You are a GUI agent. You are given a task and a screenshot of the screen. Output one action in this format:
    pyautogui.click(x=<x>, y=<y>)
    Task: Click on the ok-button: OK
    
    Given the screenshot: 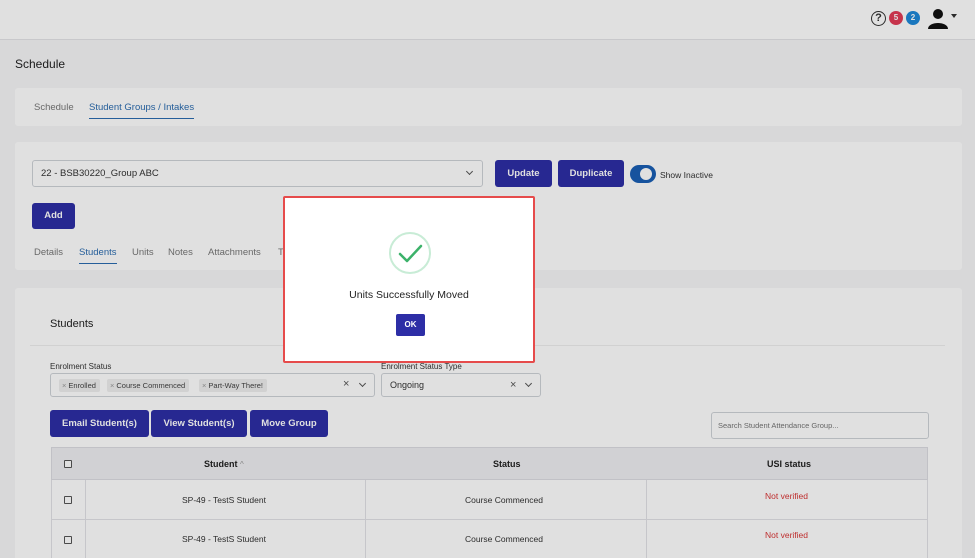 What is the action you would take?
    pyautogui.click(x=410, y=325)
    